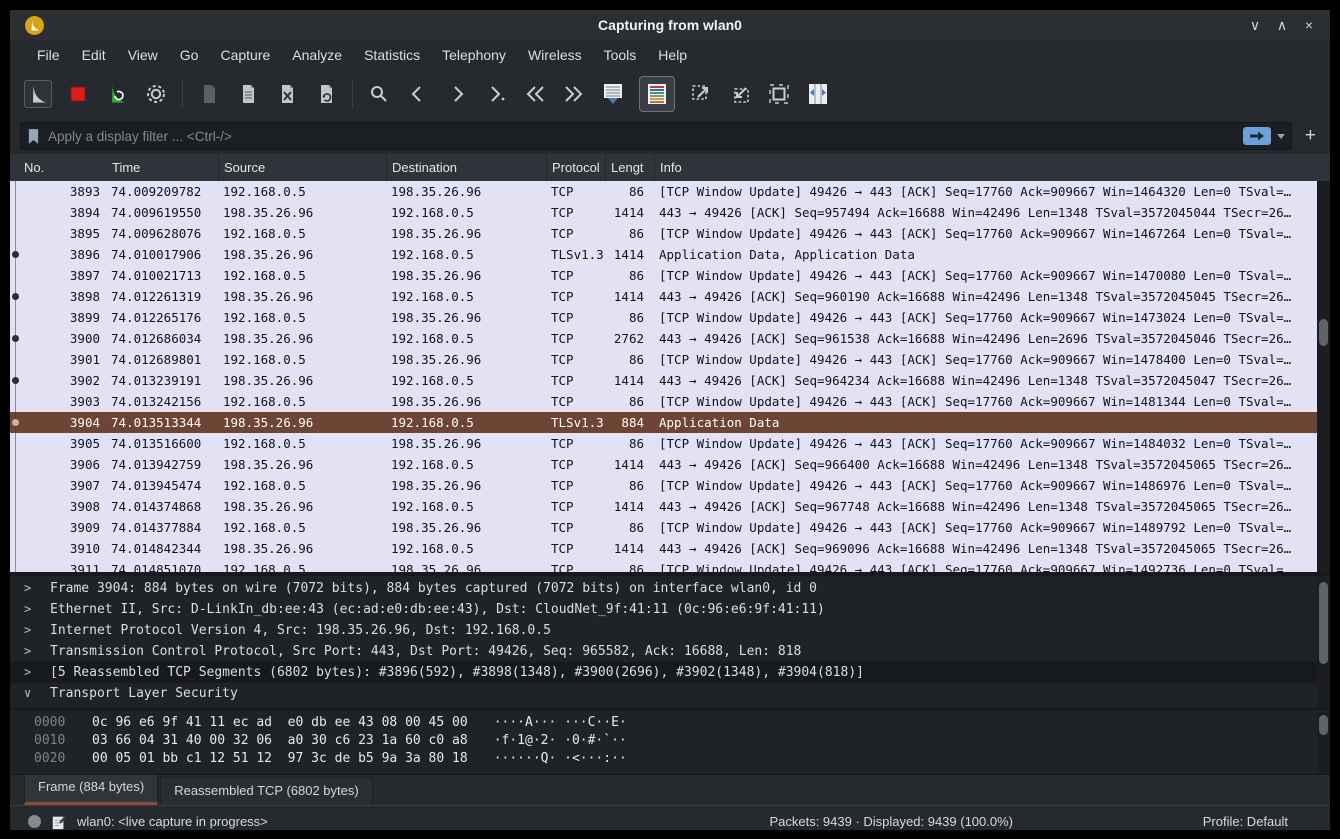 Image resolution: width=1340 pixels, height=839 pixels. I want to click on column-header-protocol: Protocol, so click(576, 167).